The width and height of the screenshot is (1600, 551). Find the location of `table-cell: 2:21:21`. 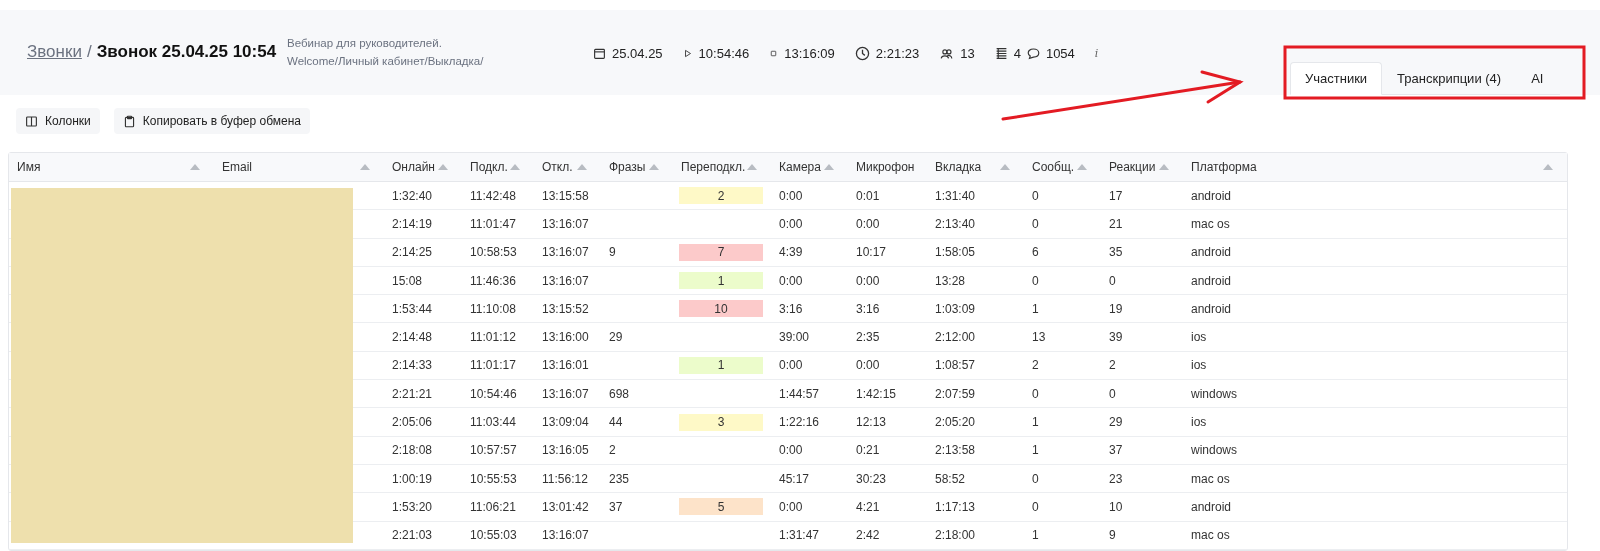

table-cell: 2:21:21 is located at coordinates (412, 393).